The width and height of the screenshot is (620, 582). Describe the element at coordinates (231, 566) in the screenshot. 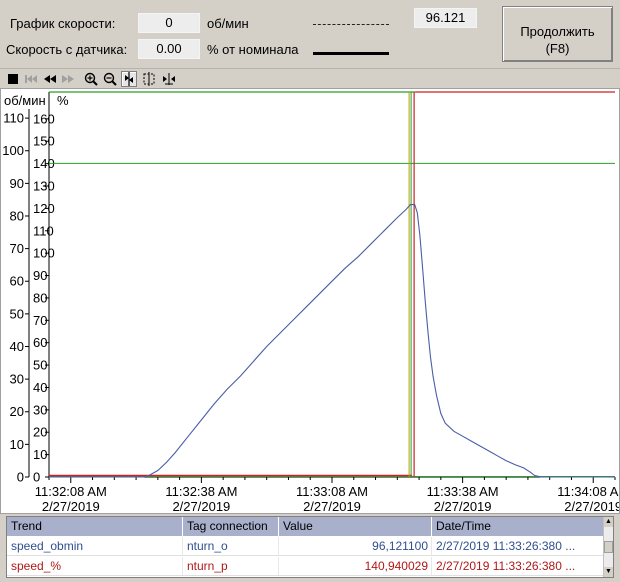

I see `legend-cell-tag: nturn_p` at that location.